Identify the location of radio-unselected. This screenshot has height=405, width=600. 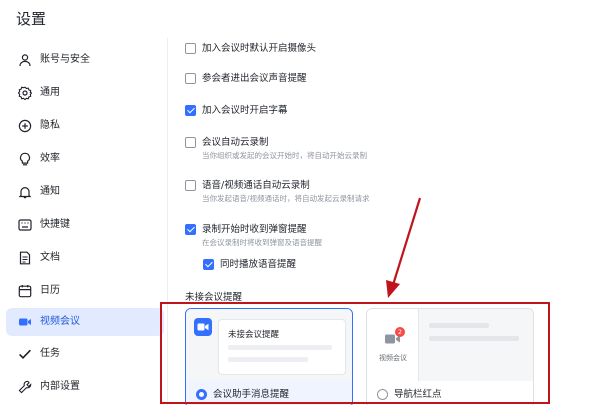
(382, 394).